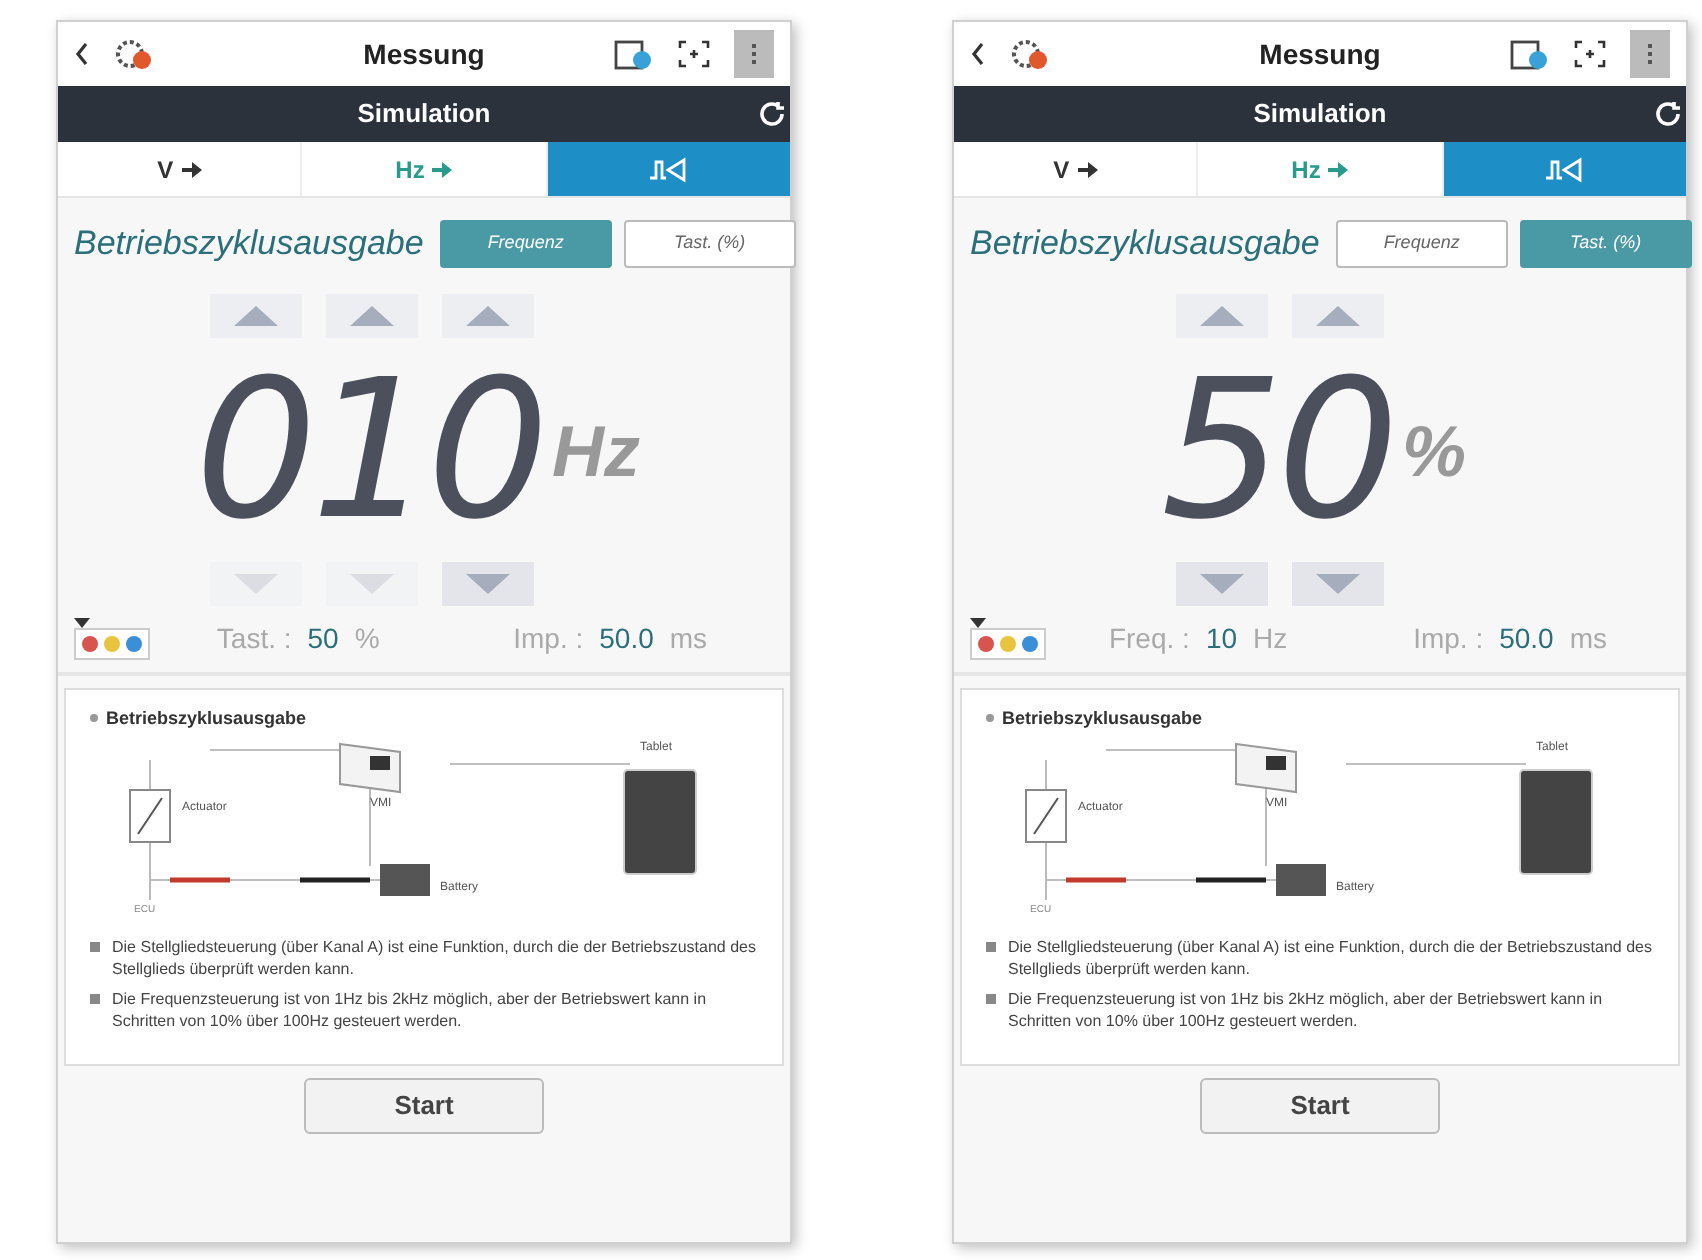 The width and height of the screenshot is (1702, 1260). Describe the element at coordinates (1149, 638) in the screenshot. I see `reading-label: Freq. :` at that location.